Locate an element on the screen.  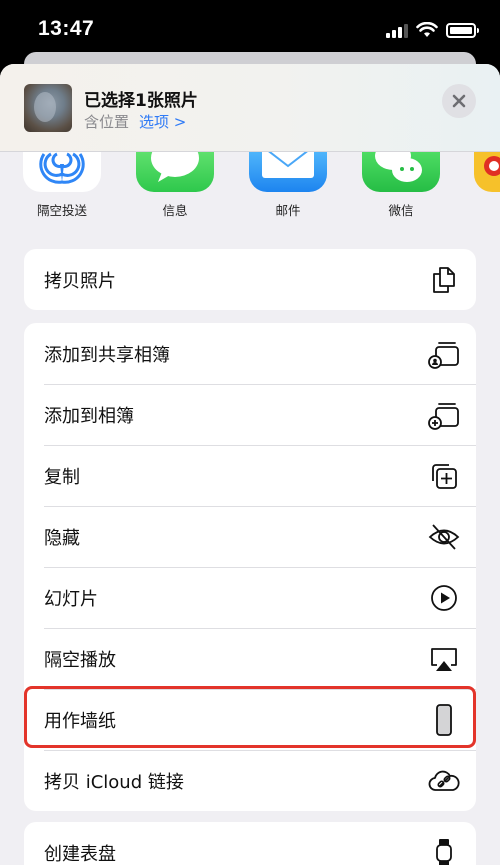
status-icons is located at coordinates (432, 30).